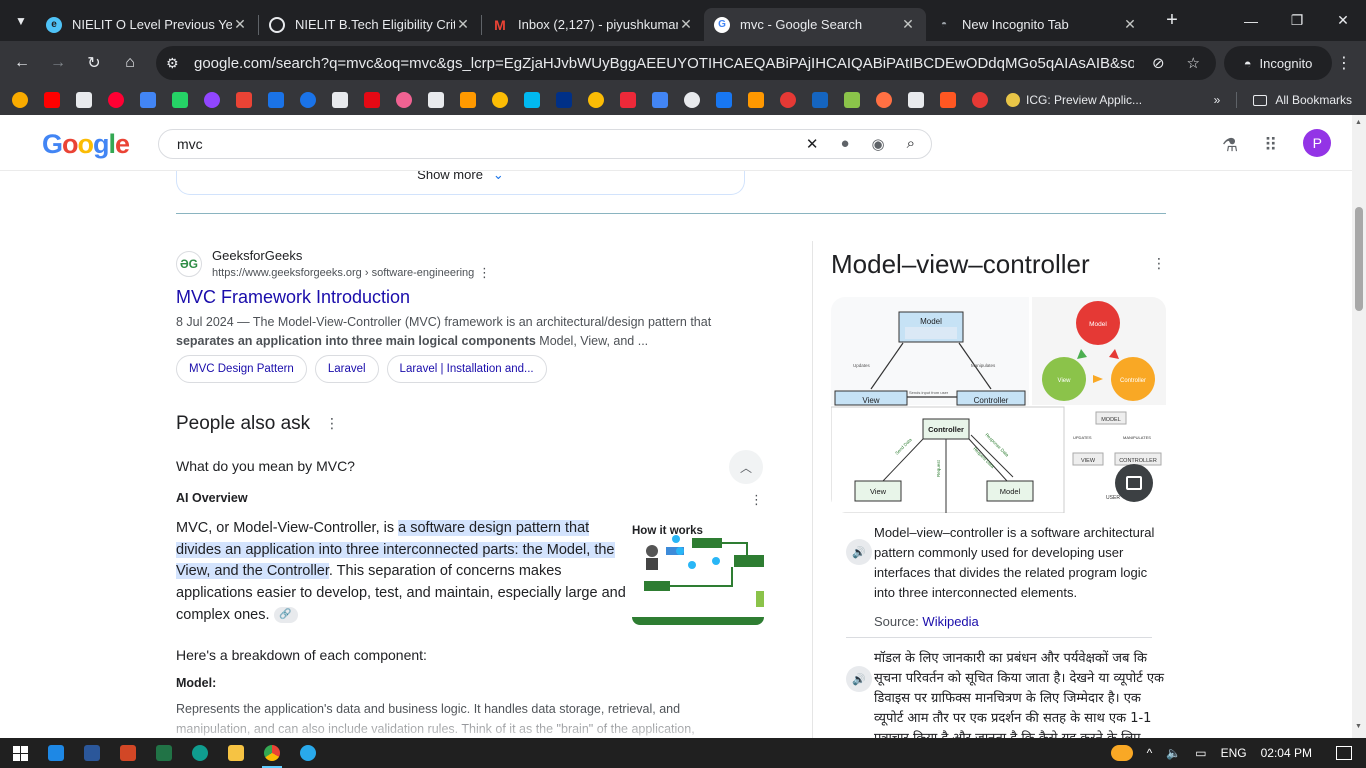  What do you see at coordinates (94, 63) in the screenshot?
I see `reload-button: ↻` at bounding box center [94, 63].